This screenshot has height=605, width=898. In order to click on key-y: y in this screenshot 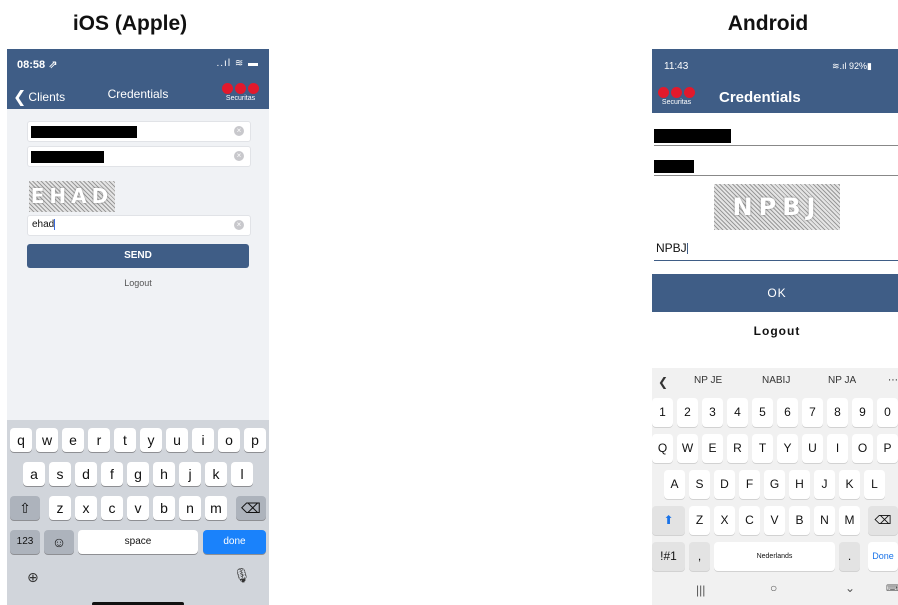, I will do `click(151, 440)`.